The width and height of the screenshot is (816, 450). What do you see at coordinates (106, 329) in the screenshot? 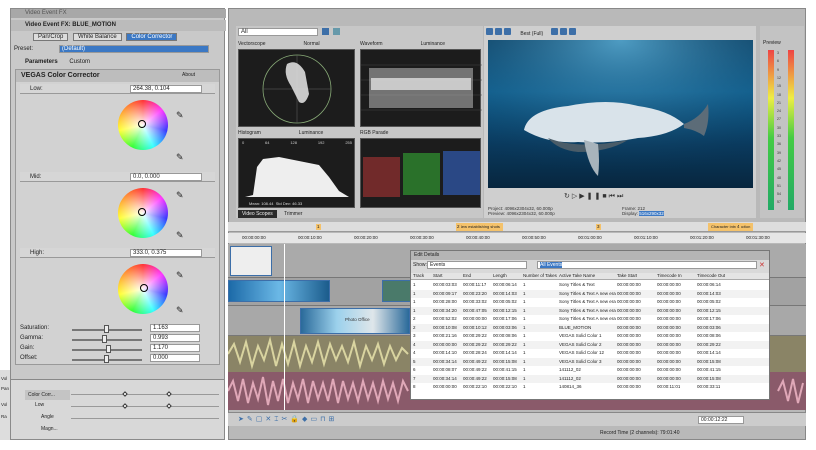
I see `saturation-knob` at bounding box center [106, 329].